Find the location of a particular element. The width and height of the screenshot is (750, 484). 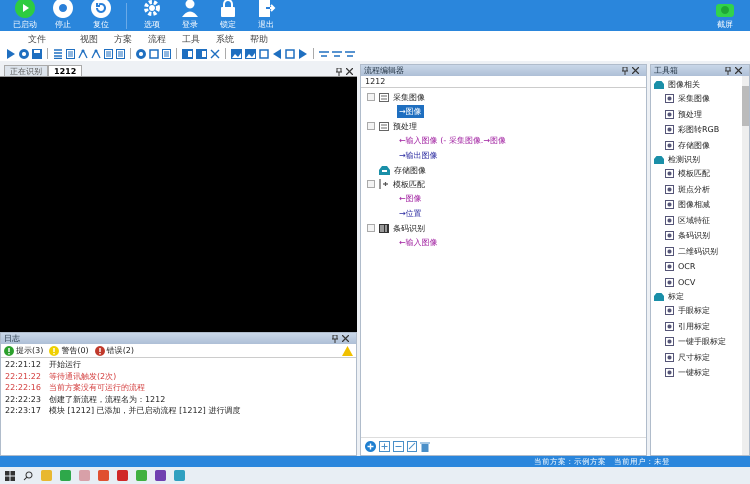

toolbar-button: 选项 is located at coordinates (152, 15).